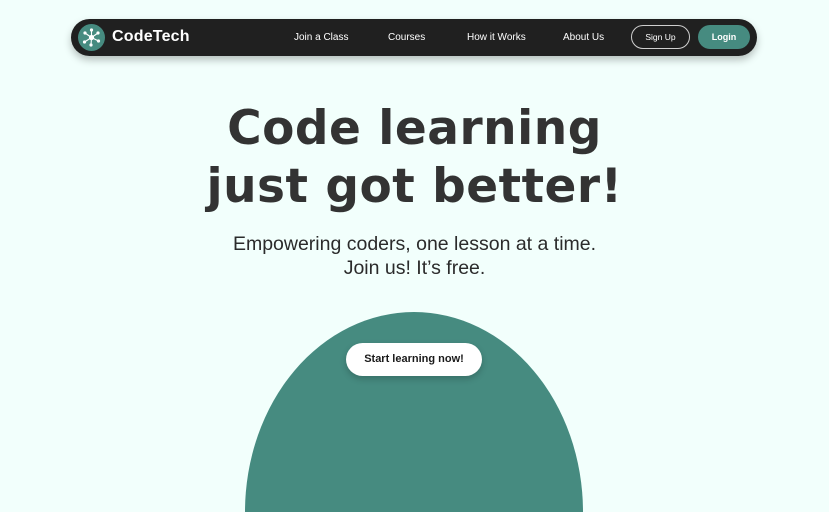 The height and width of the screenshot is (512, 829). What do you see at coordinates (496, 37) in the screenshot?
I see `nav-link-how-it-works: How it Works` at bounding box center [496, 37].